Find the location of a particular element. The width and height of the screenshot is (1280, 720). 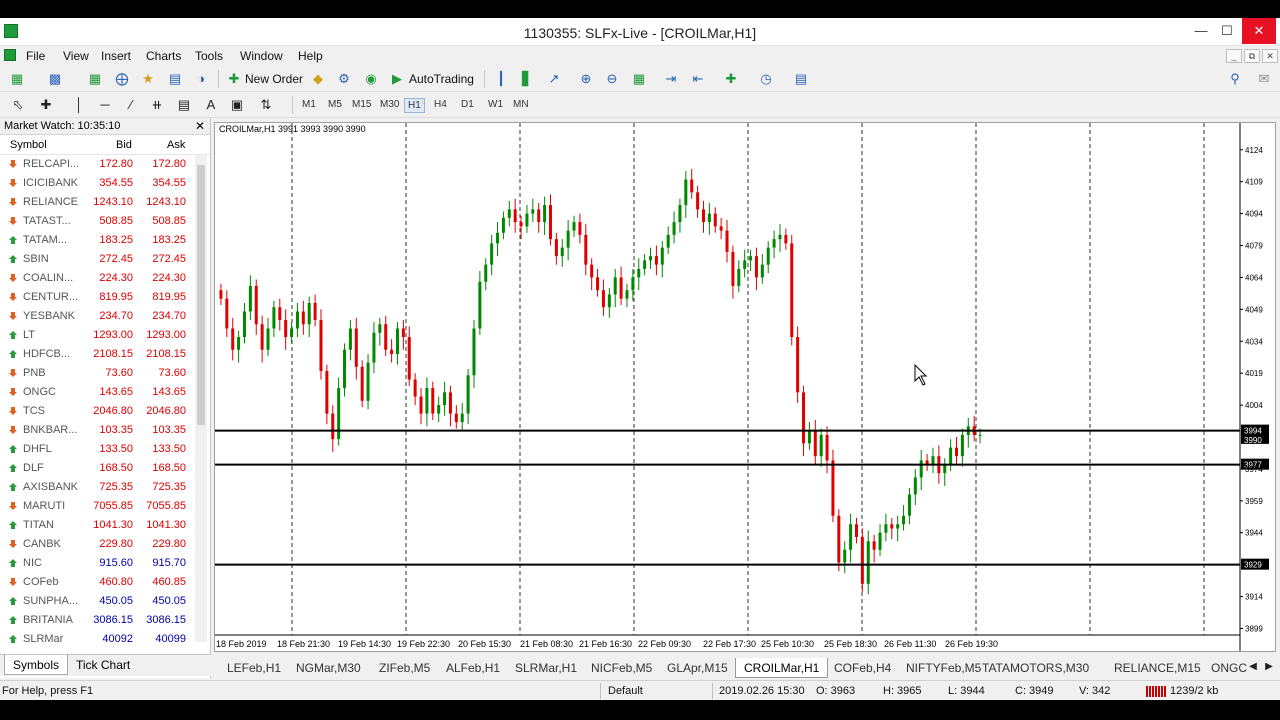

list-item: TATAST... 508.85 508.85 is located at coordinates (105, 221).